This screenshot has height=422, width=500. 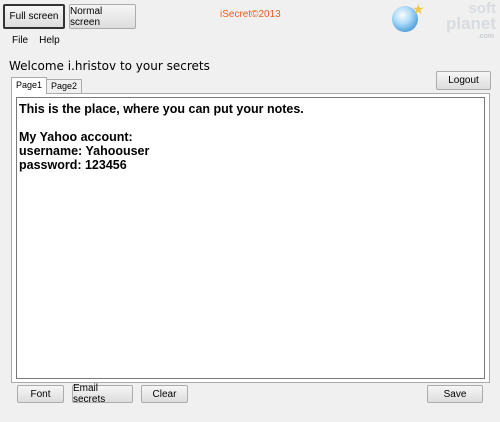 I want to click on normal-screen-button: Normal screen, so click(x=102, y=16).